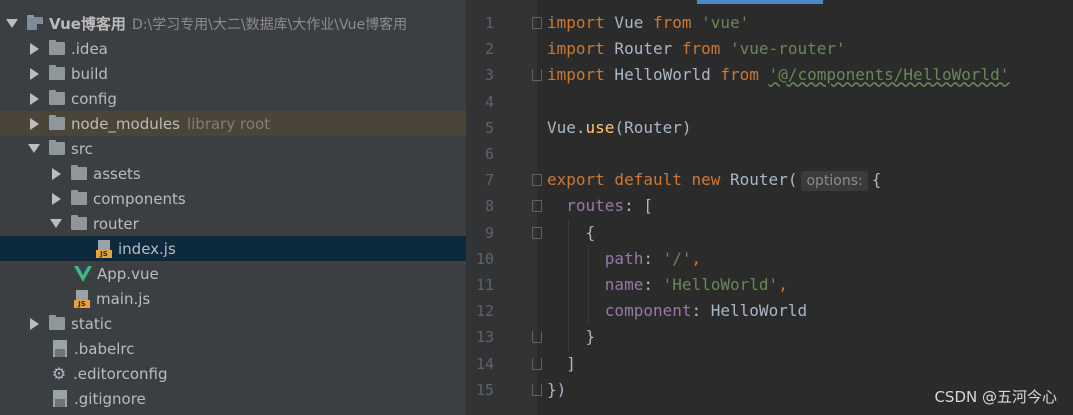 The height and width of the screenshot is (415, 1073). I want to click on code-token: '@/components/HelloWorld', so click(889, 75).